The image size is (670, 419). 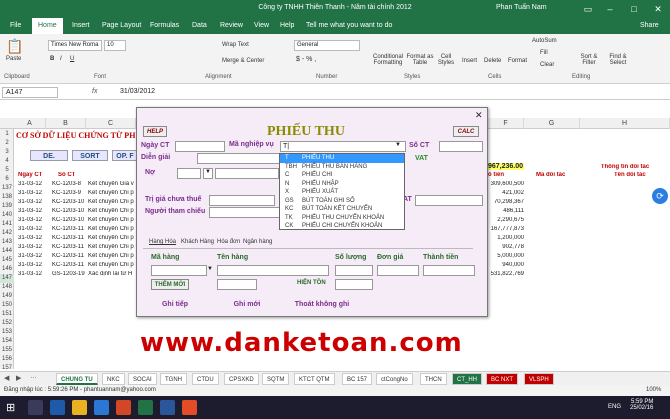 I want to click on find-select-button: Find & Select, so click(x=618, y=60).